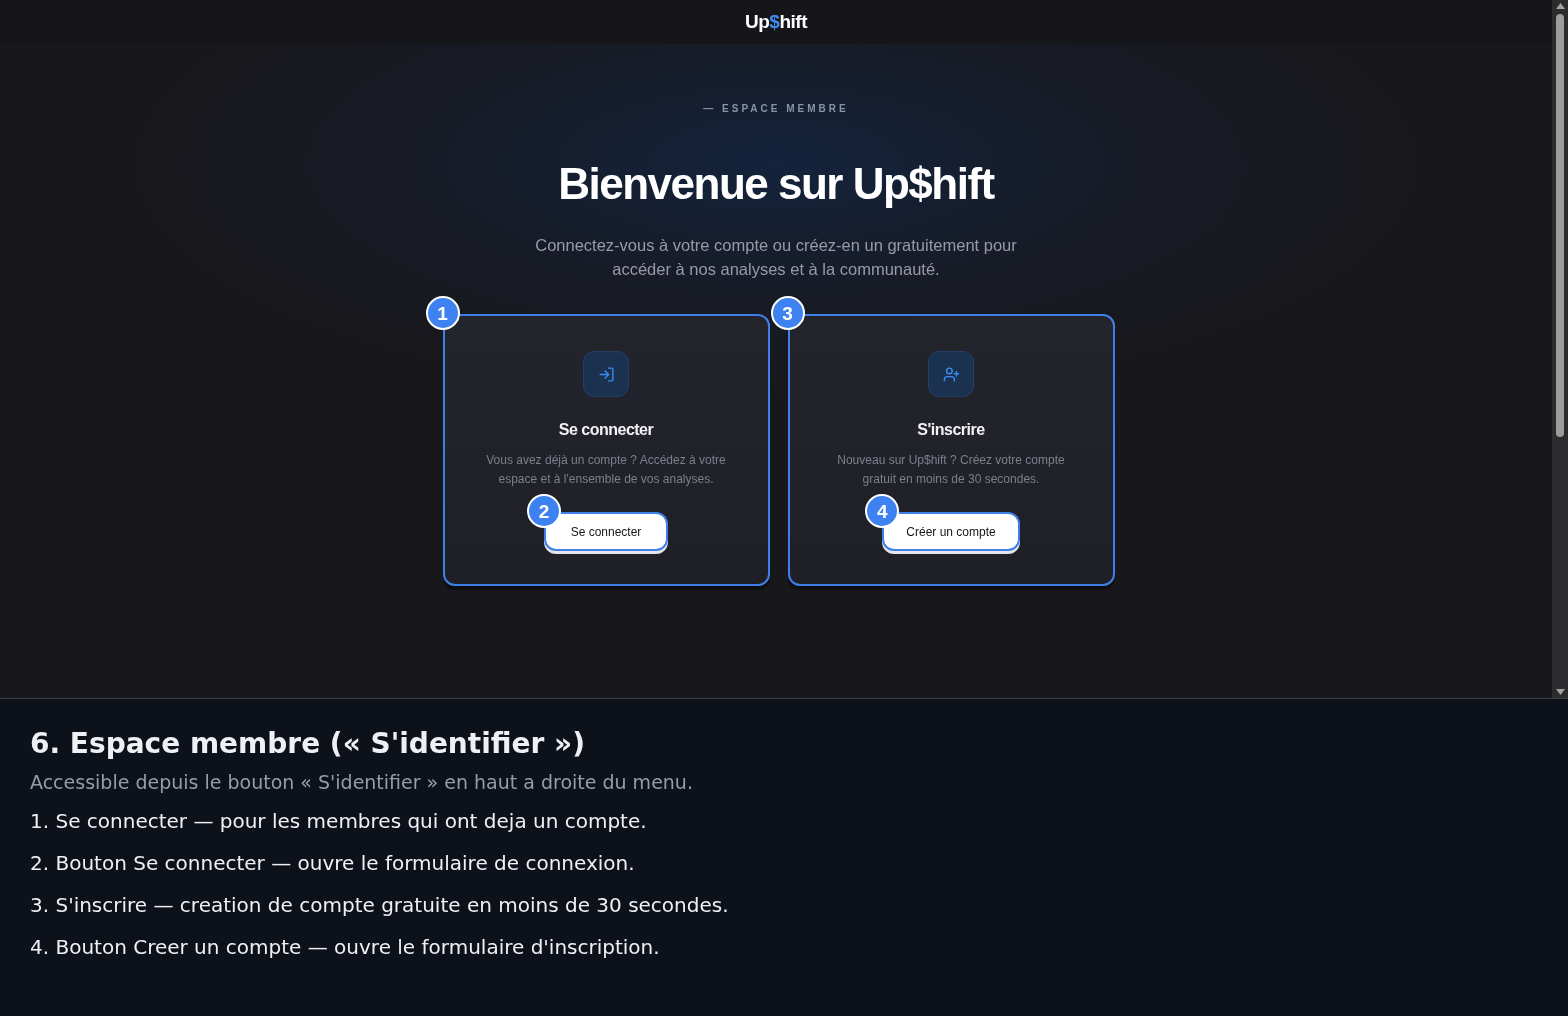  I want to click on card-description: Nouveau sur Up$hift ? Créez votre compte gratuit en moins de 30 secondes., so click(951, 470).